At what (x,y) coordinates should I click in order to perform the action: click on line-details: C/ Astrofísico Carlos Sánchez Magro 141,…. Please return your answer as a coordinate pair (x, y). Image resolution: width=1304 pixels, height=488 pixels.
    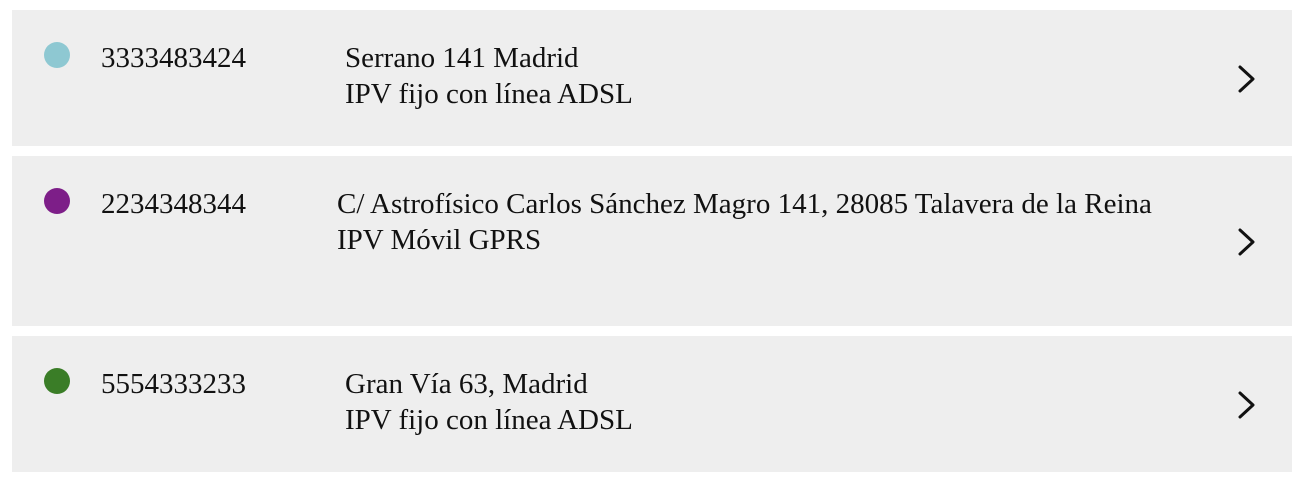
    Looking at the image, I should click on (757, 222).